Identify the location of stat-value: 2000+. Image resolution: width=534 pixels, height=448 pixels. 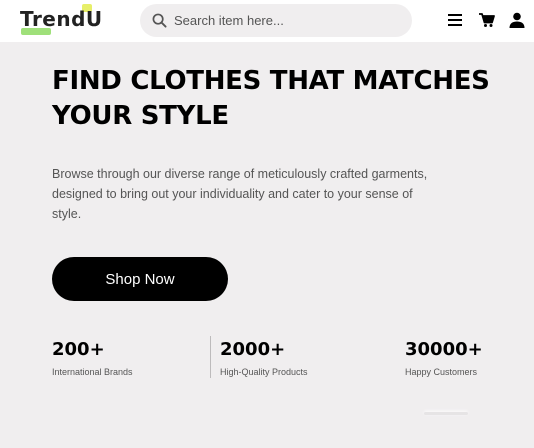
(253, 349).